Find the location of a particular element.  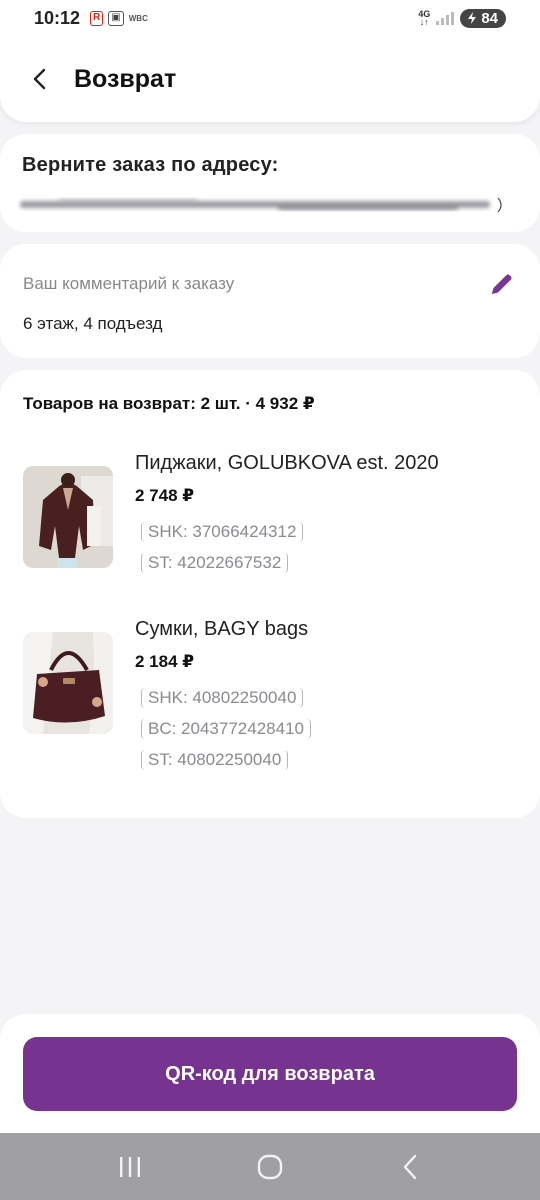

redacted-address is located at coordinates (261, 205).